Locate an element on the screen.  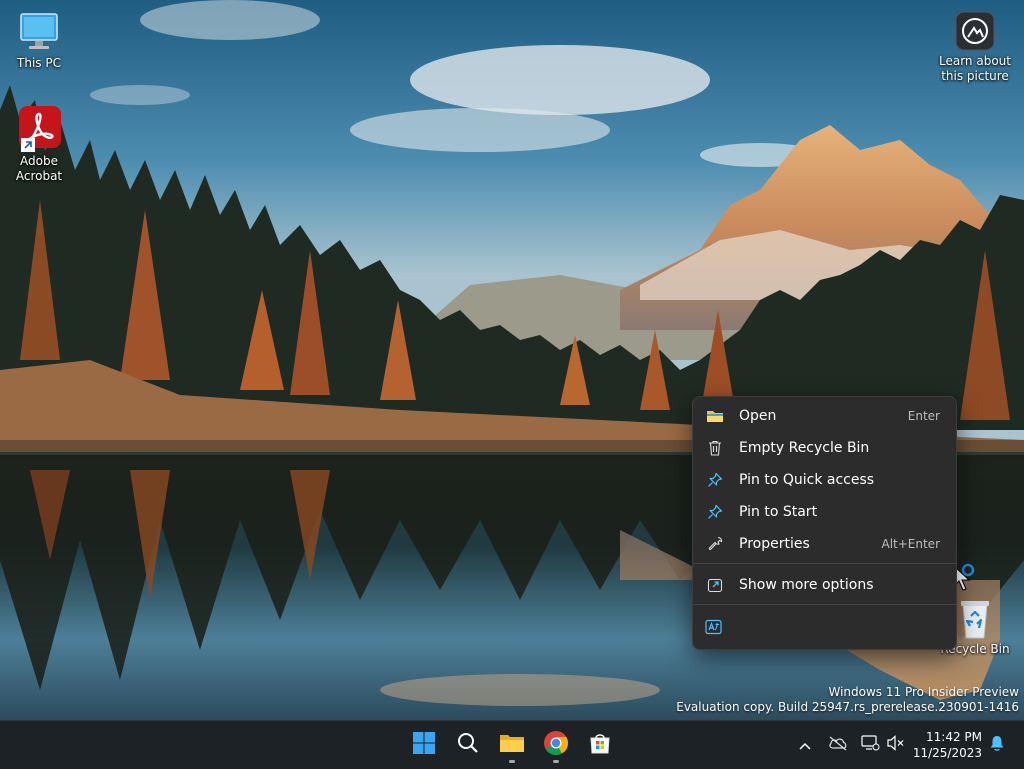
translate-icon is located at coordinates (714, 627).